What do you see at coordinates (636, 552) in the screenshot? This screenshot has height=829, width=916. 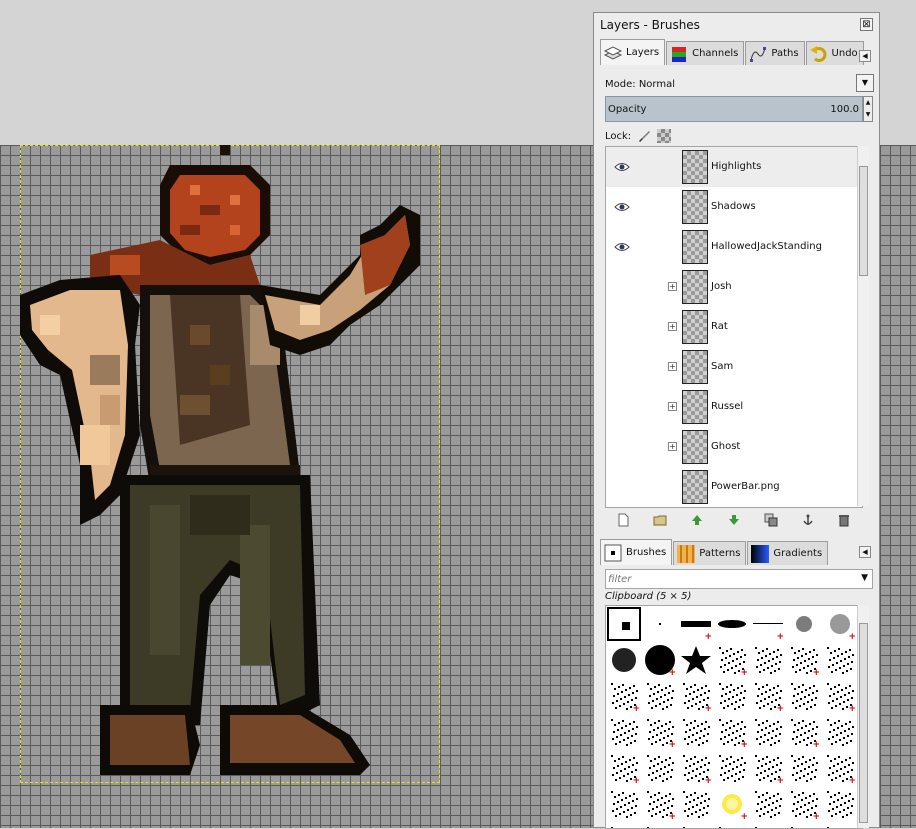 I see `tab-brushes: Brushes` at bounding box center [636, 552].